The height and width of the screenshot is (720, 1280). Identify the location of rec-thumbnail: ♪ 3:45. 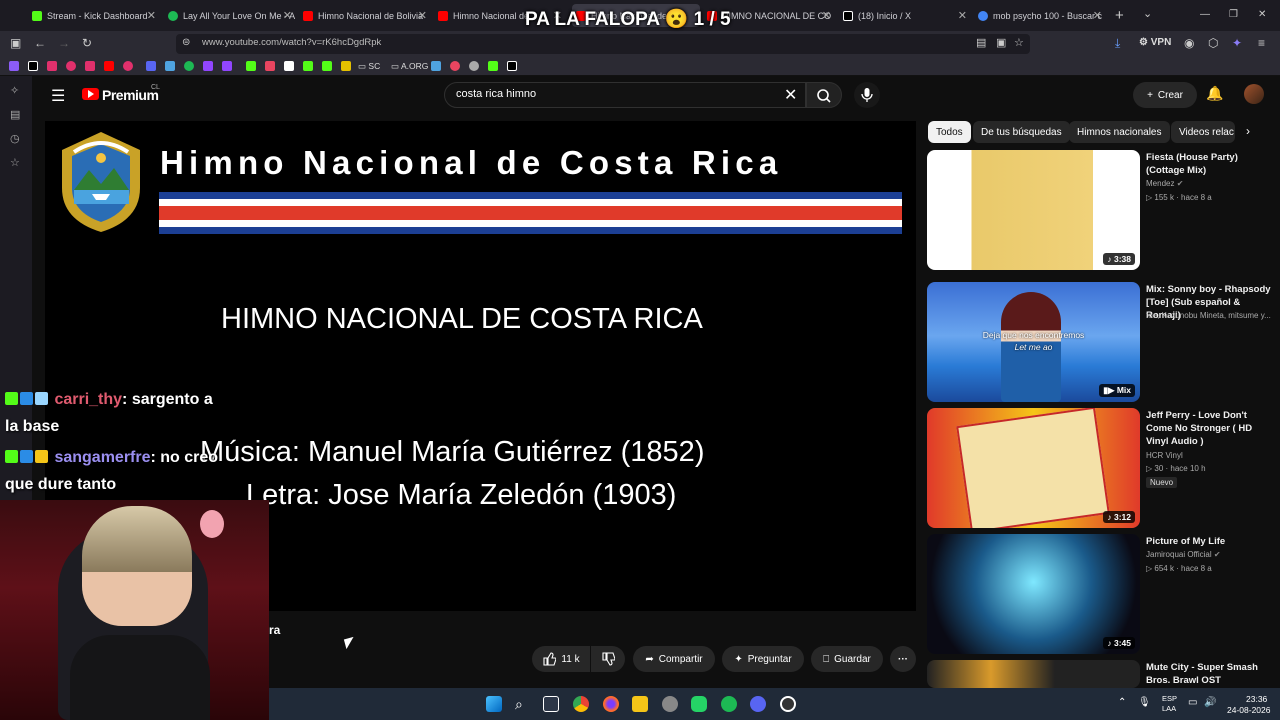
(1033, 594).